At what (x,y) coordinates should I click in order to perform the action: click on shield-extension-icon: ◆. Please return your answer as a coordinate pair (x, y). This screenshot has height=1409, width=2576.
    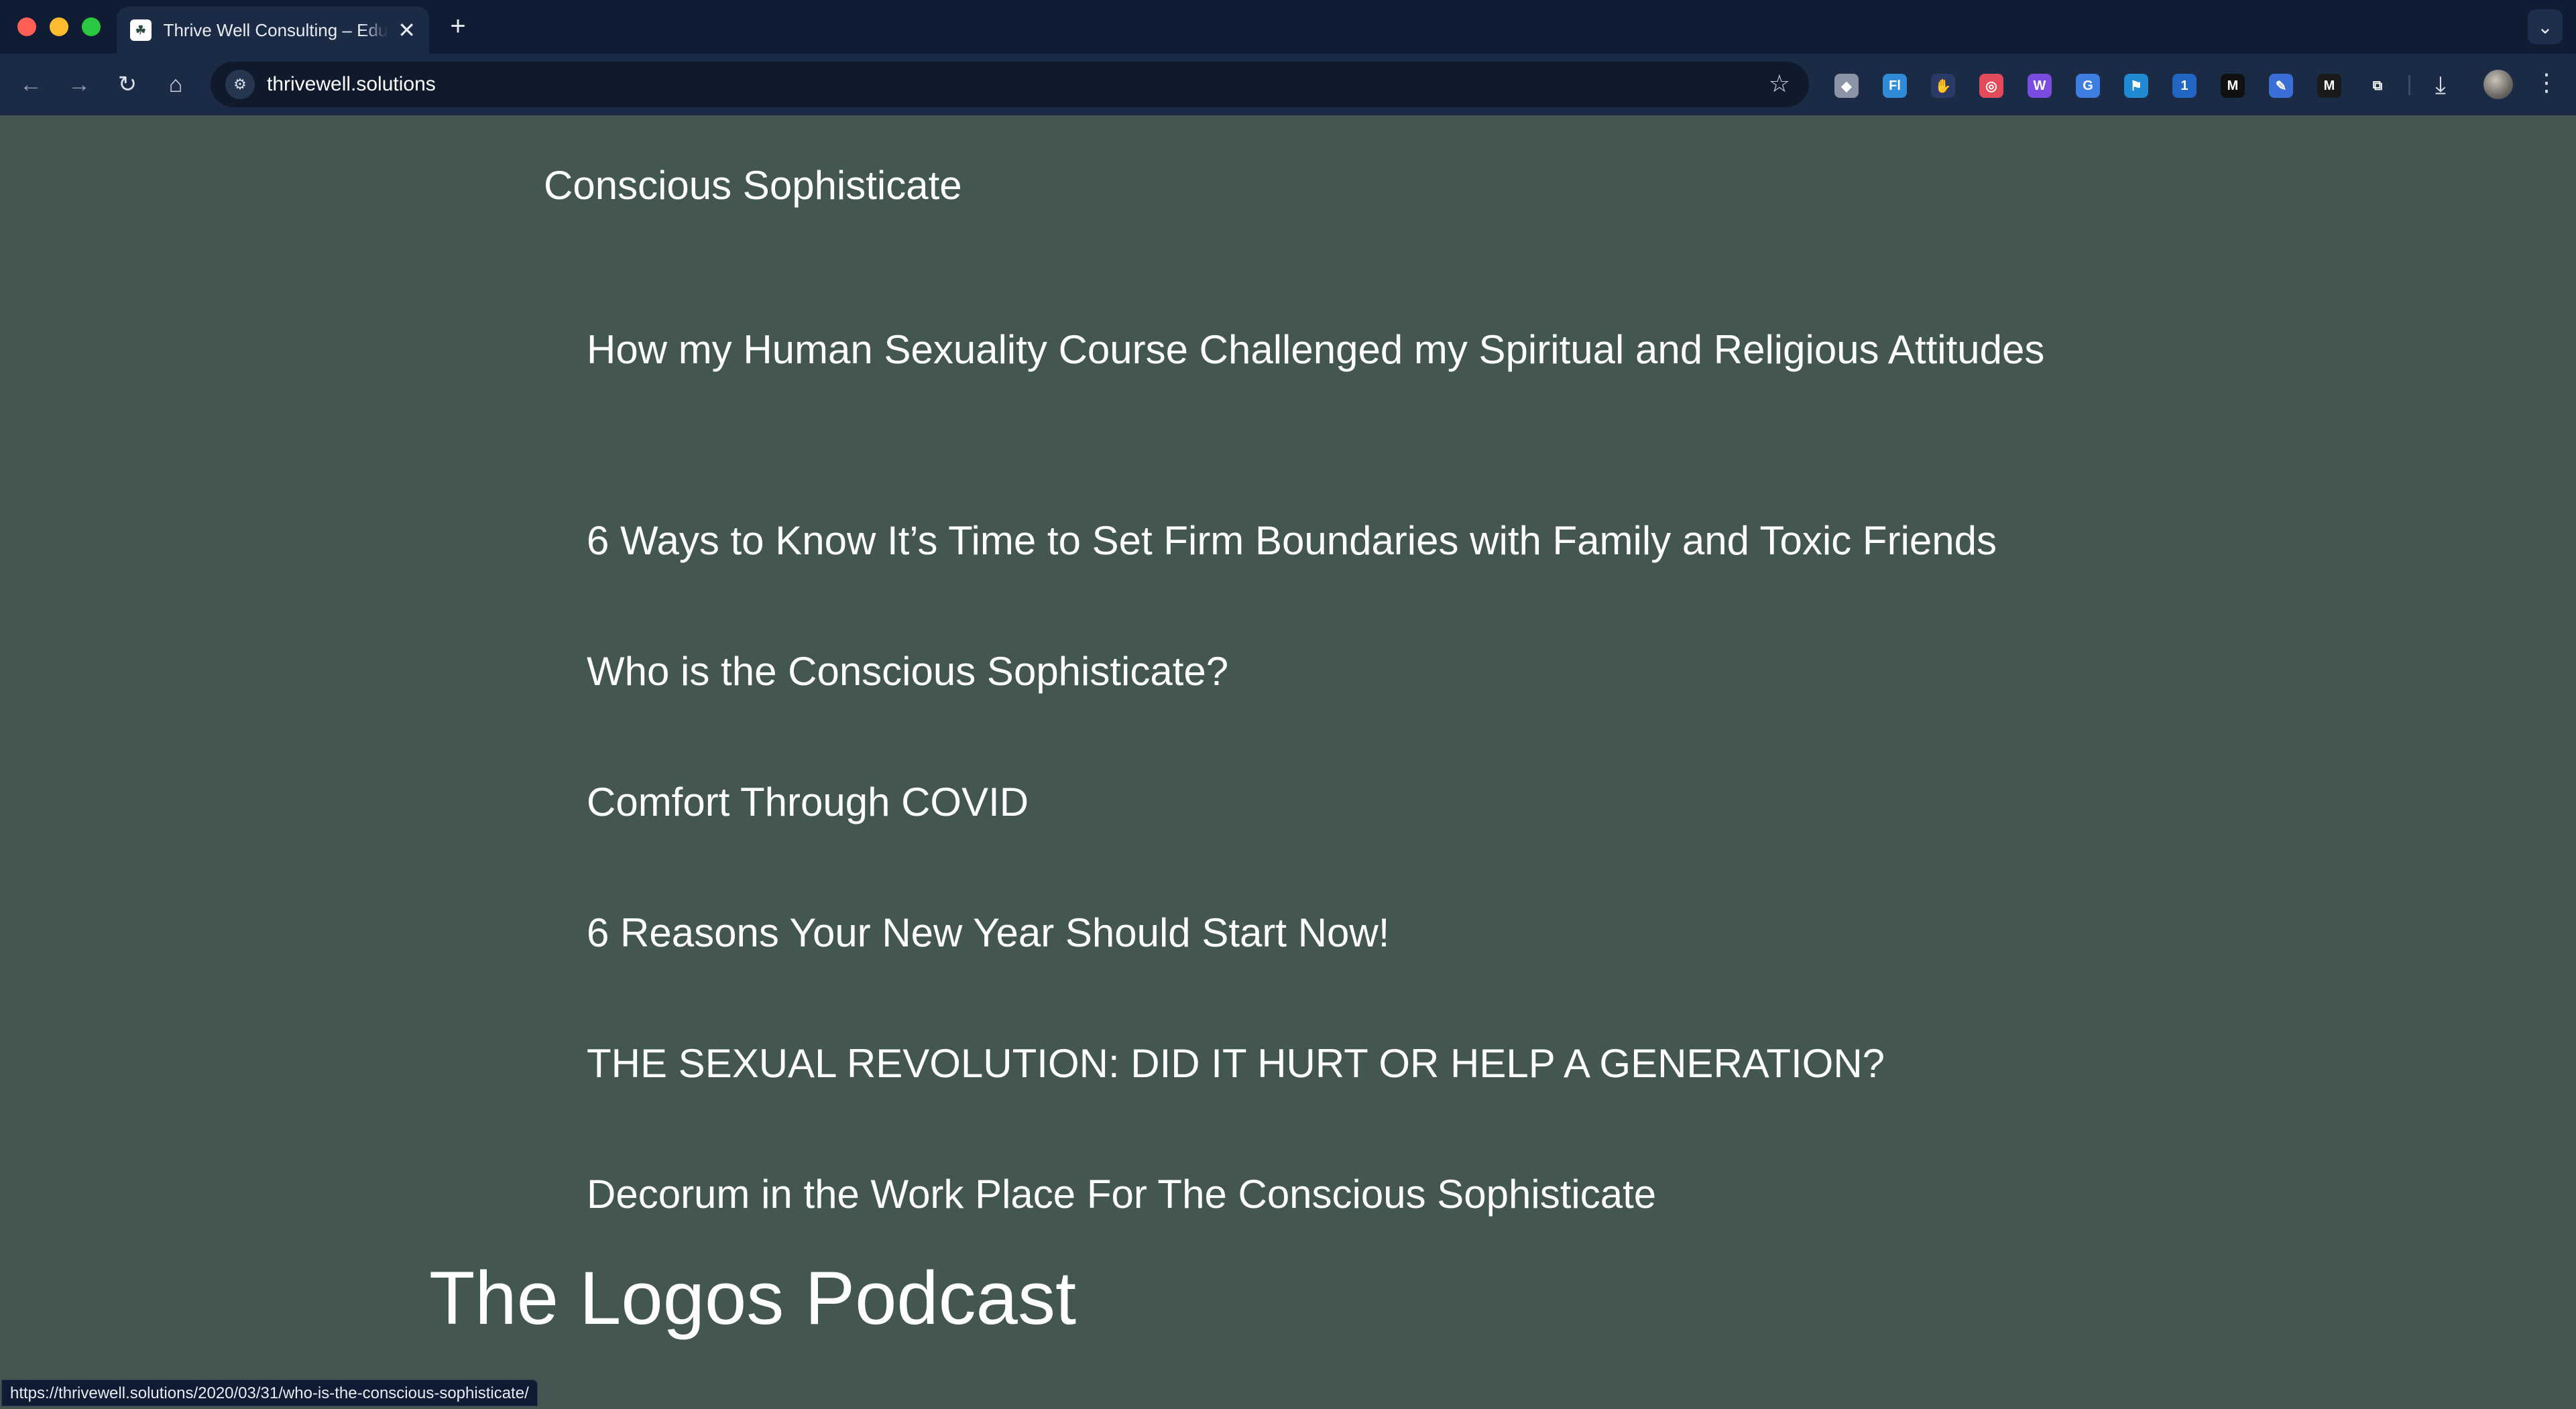
    Looking at the image, I should click on (1846, 86).